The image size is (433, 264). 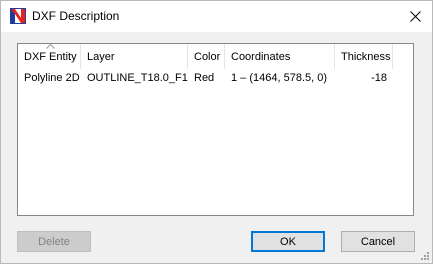 What do you see at coordinates (50, 46) in the screenshot?
I see `sort-ascending-icon` at bounding box center [50, 46].